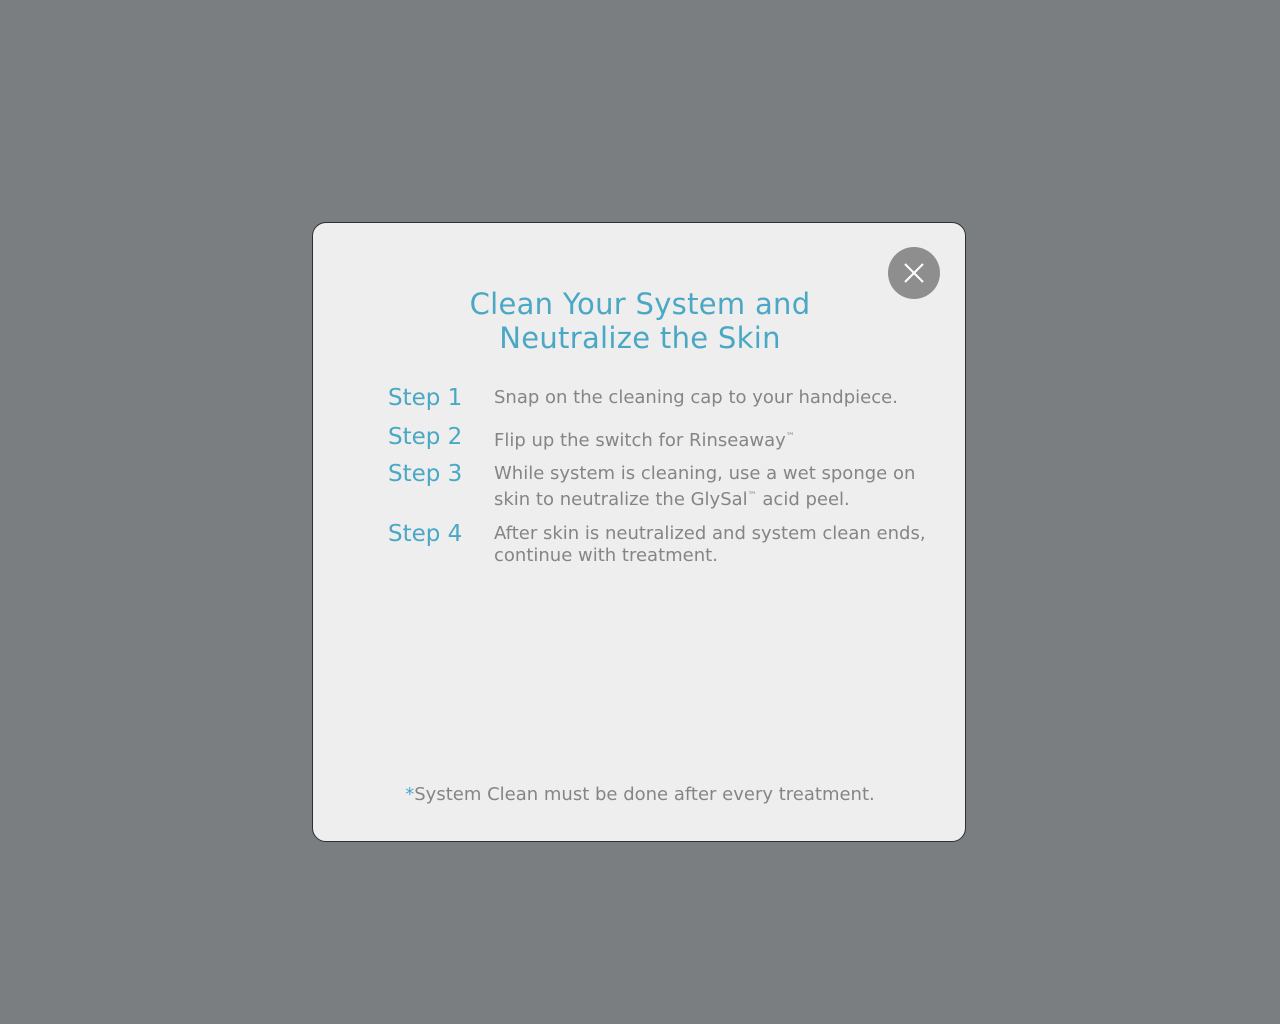  What do you see at coordinates (425, 437) in the screenshot?
I see `step-label: Step 2` at bounding box center [425, 437].